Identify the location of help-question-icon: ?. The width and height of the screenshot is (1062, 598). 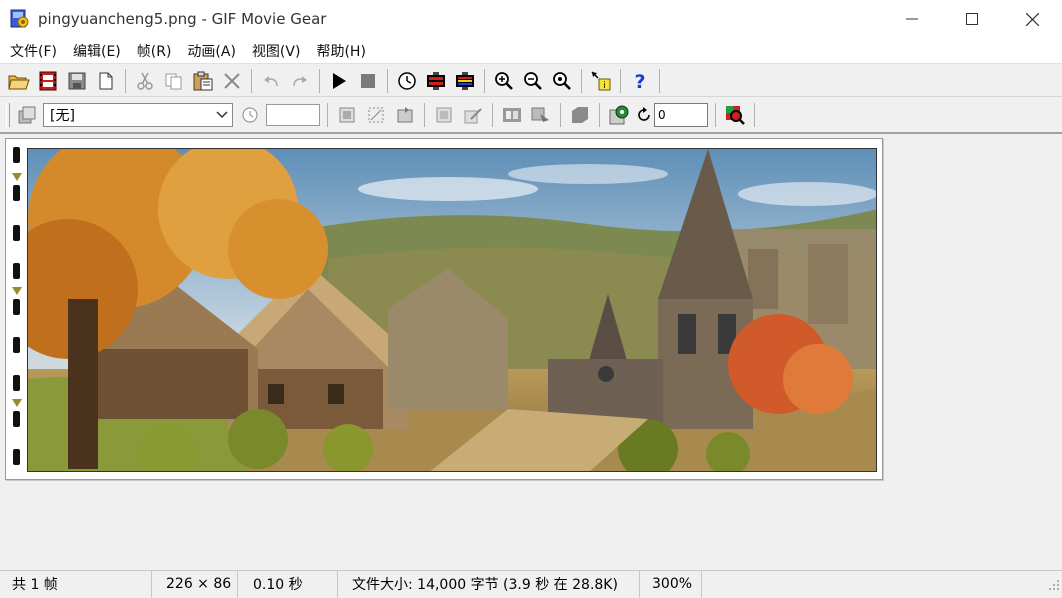
(639, 81).